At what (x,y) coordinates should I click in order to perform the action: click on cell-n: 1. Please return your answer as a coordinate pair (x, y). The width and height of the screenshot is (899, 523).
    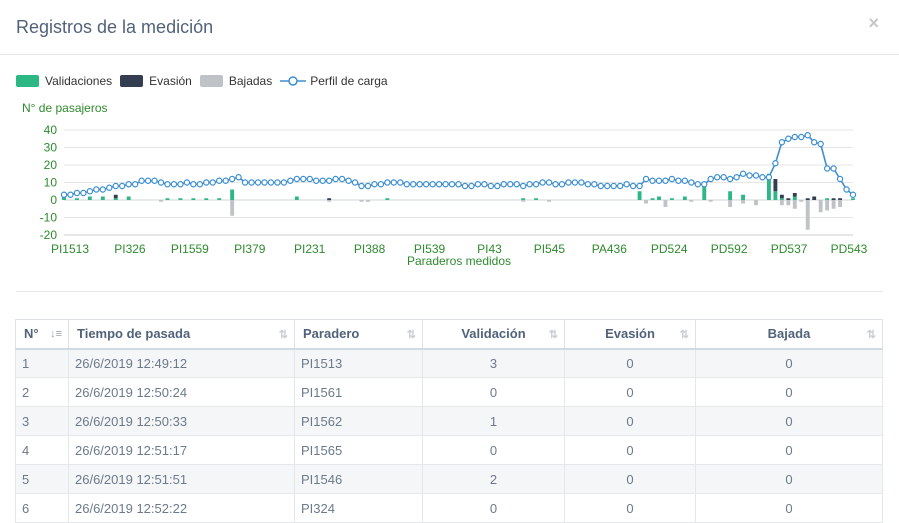
    Looking at the image, I should click on (42, 363).